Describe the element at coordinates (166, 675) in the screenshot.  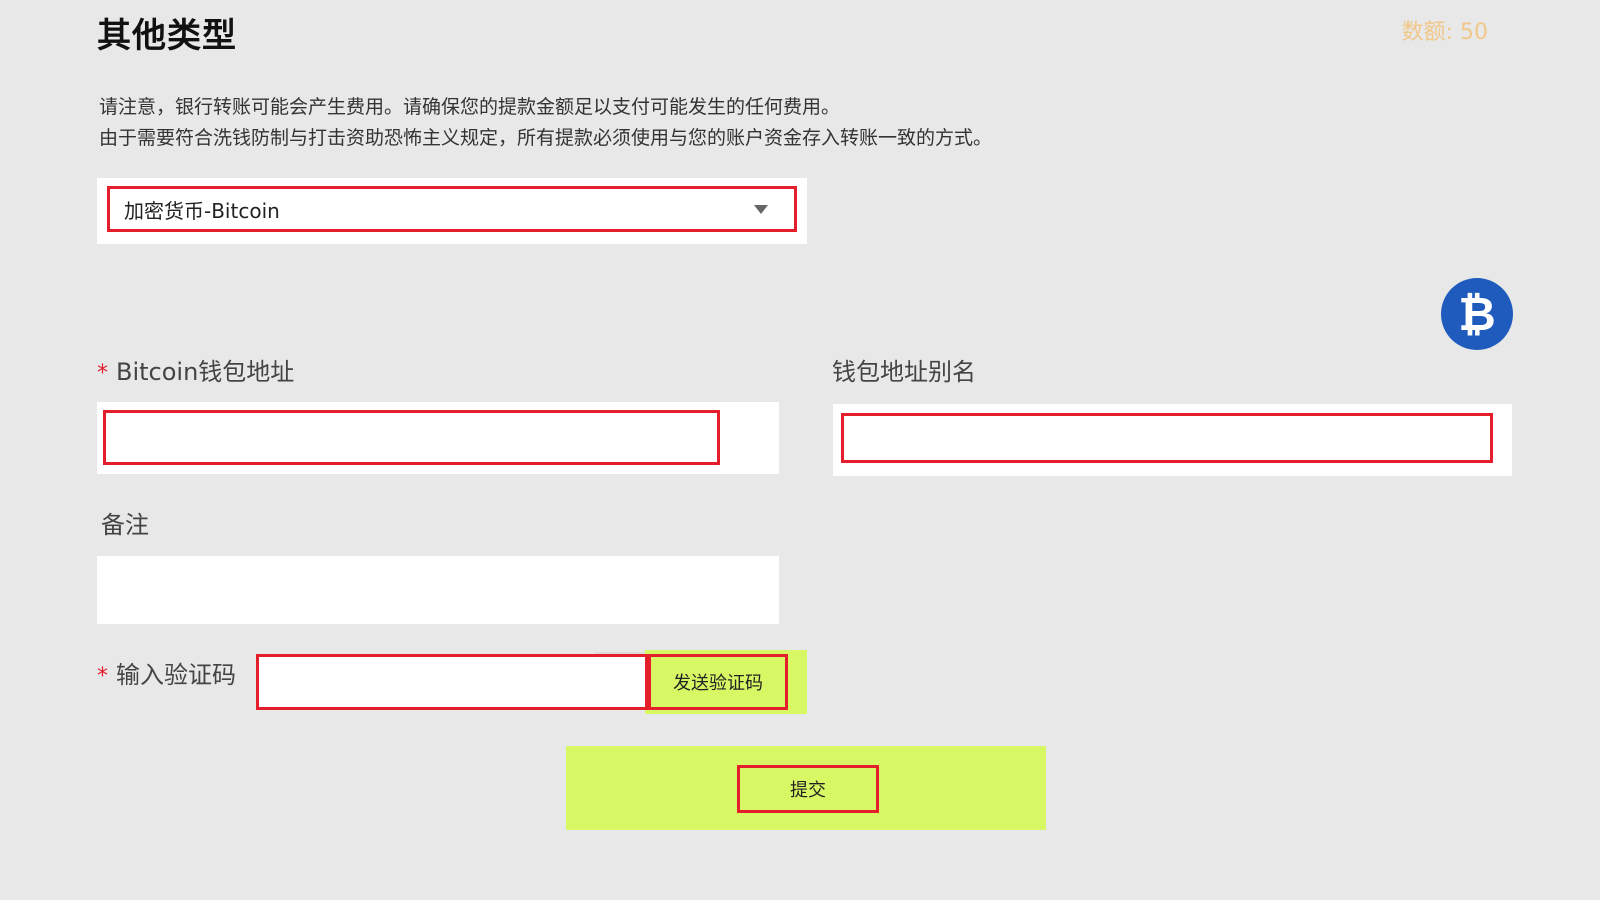
I see `verification-label: * 输入验证码` at that location.